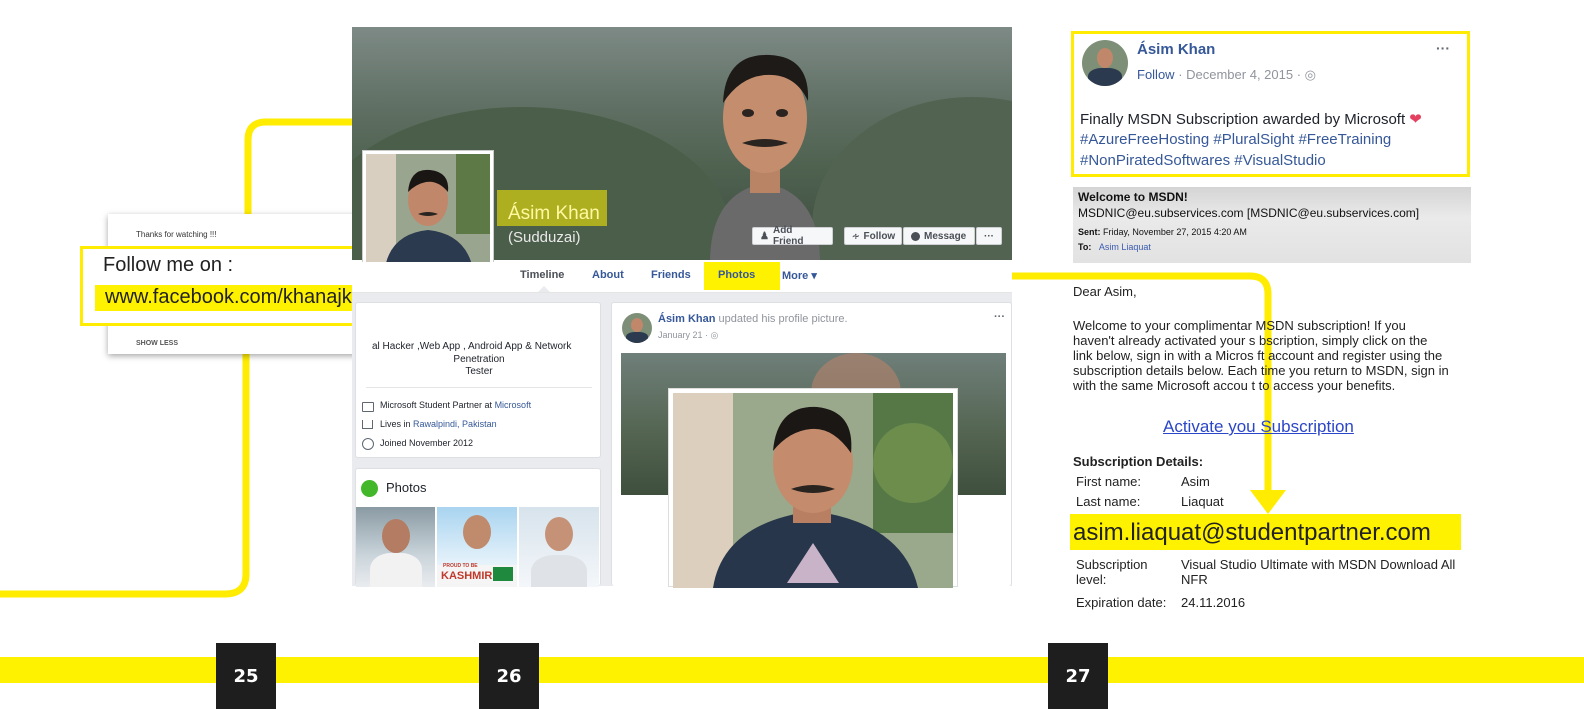 Image resolution: width=1584 pixels, height=709 pixels. What do you see at coordinates (1240, 74) in the screenshot?
I see `fb-post-date: · December 4, 2015 ·` at bounding box center [1240, 74].